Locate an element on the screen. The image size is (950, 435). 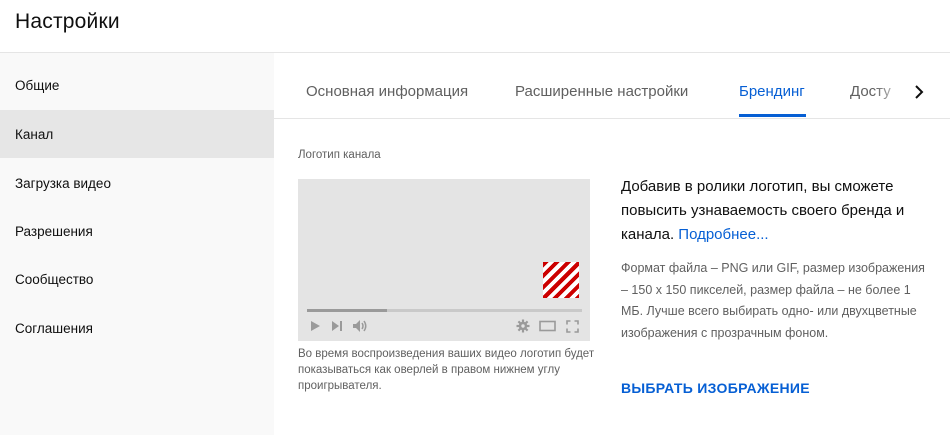
choose-image-button: ВЫБРАТЬ ИЗОБРАЖЕНИЕ is located at coordinates (715, 388).